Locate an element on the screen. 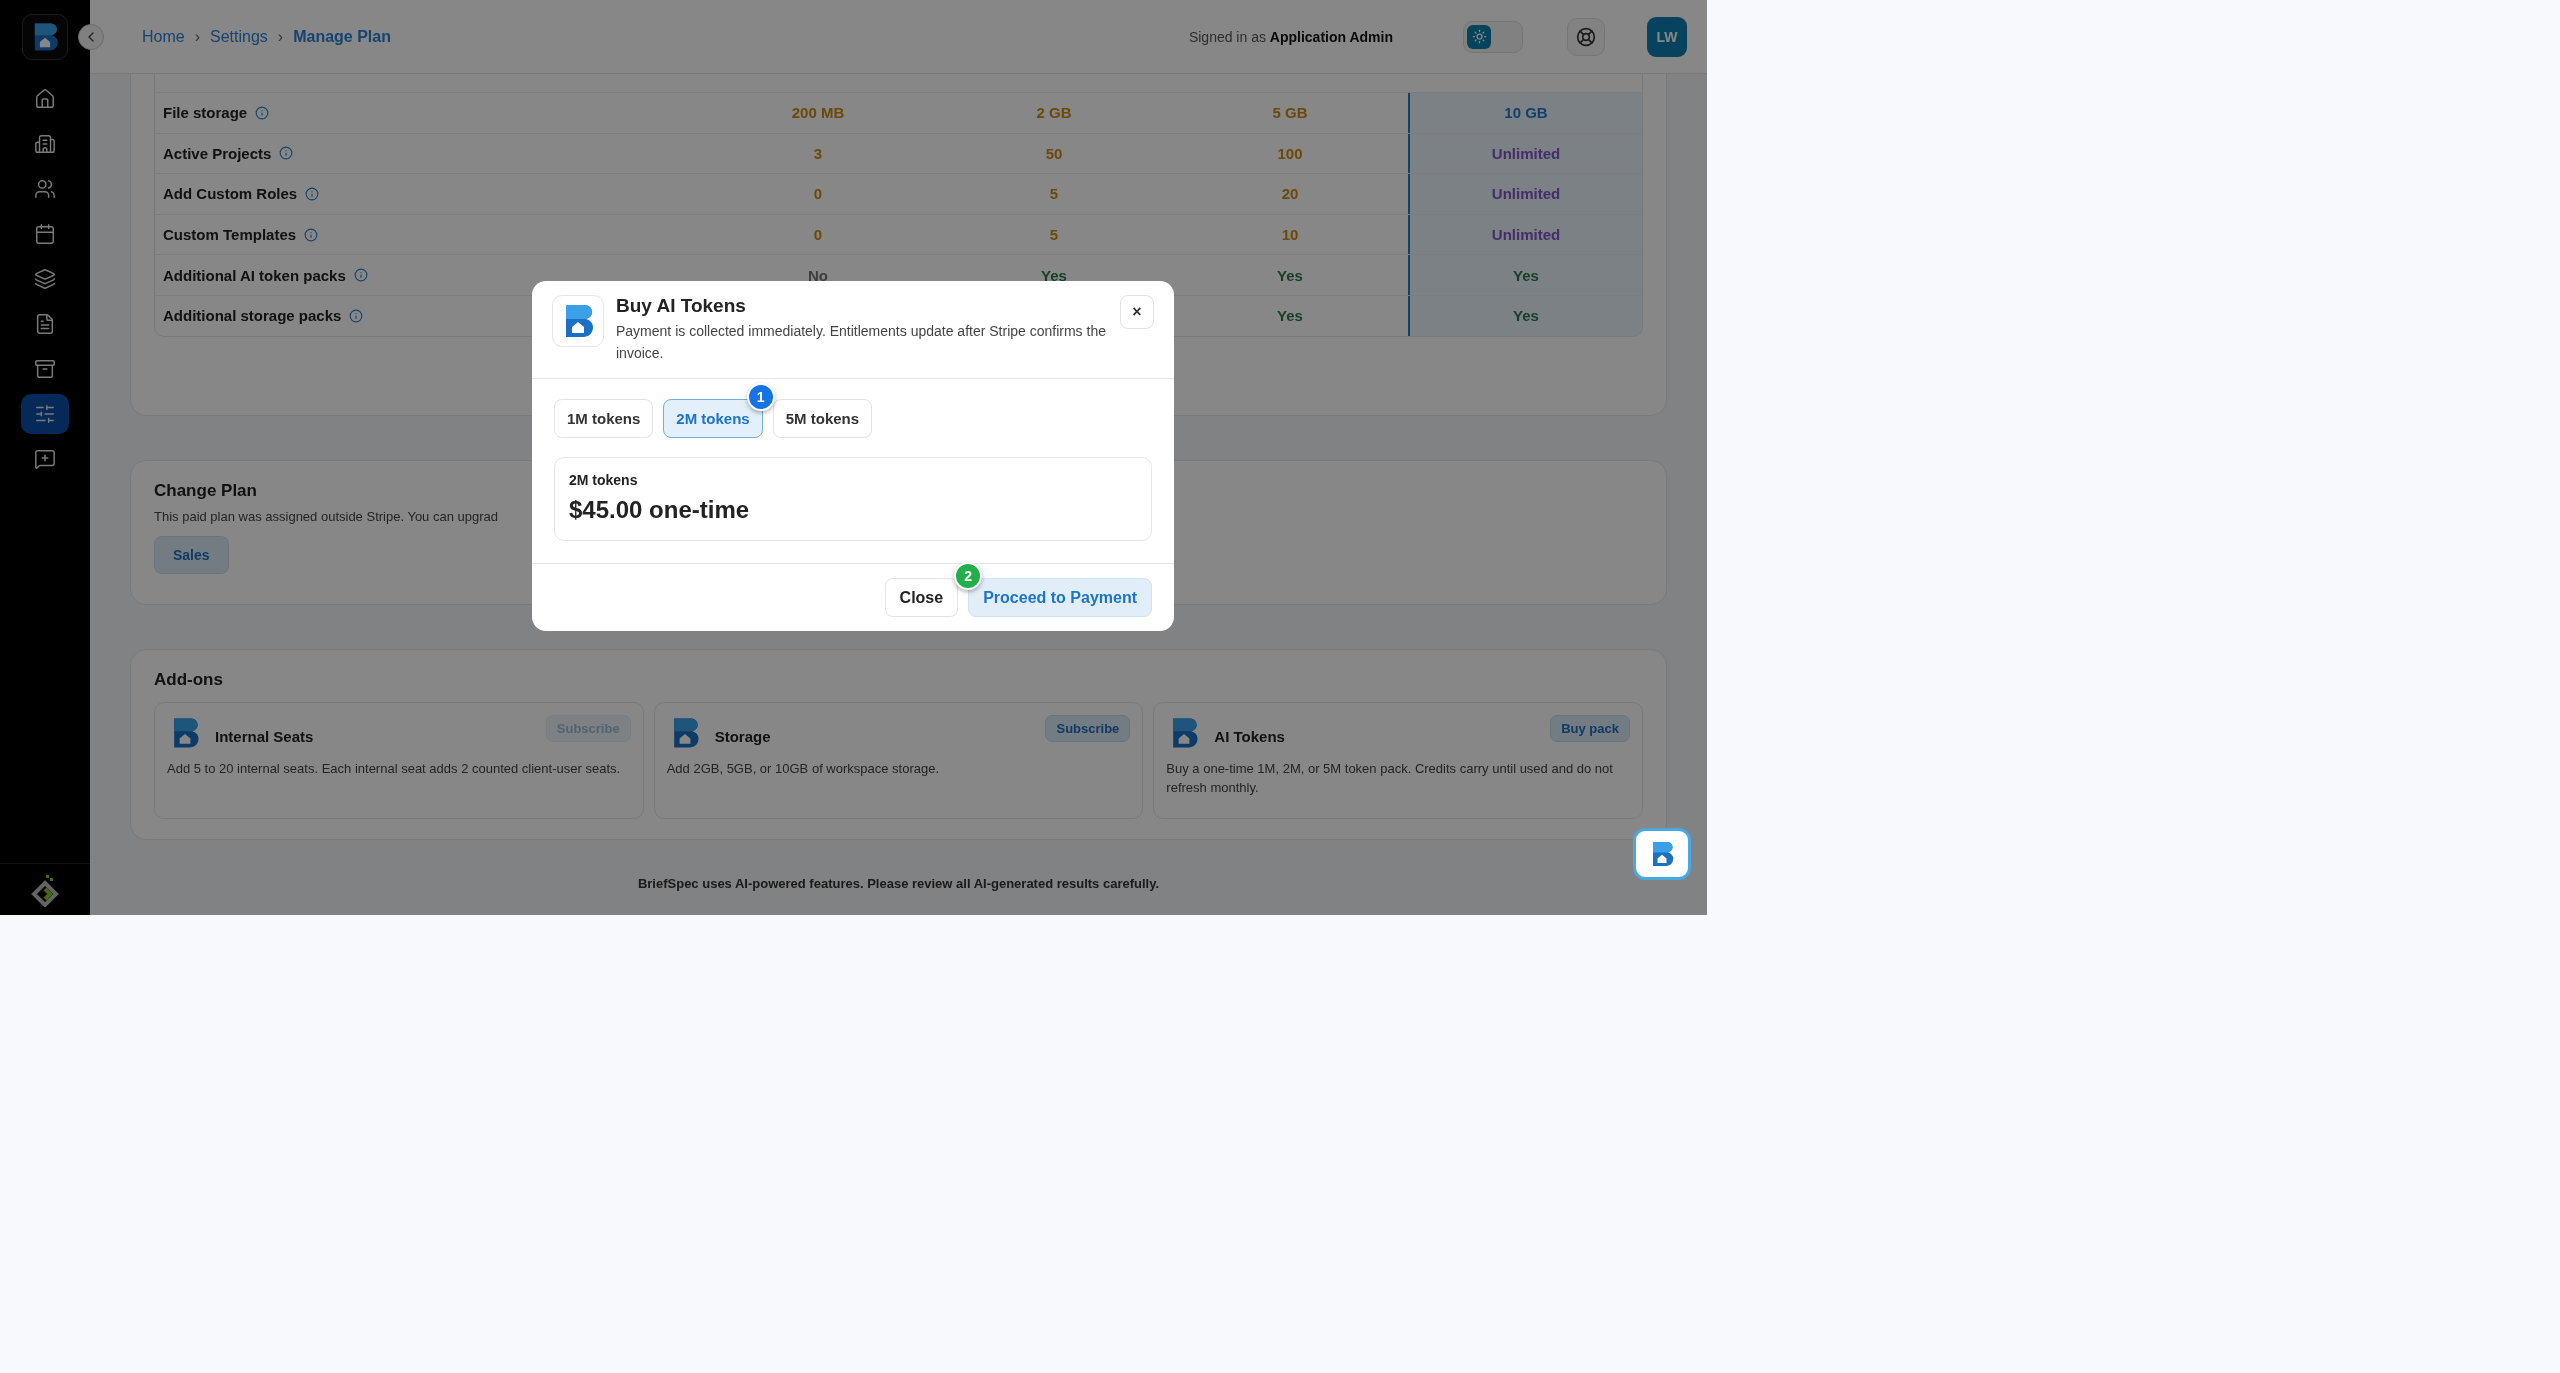  feature-label: Add Custom Roles is located at coordinates (230, 194).